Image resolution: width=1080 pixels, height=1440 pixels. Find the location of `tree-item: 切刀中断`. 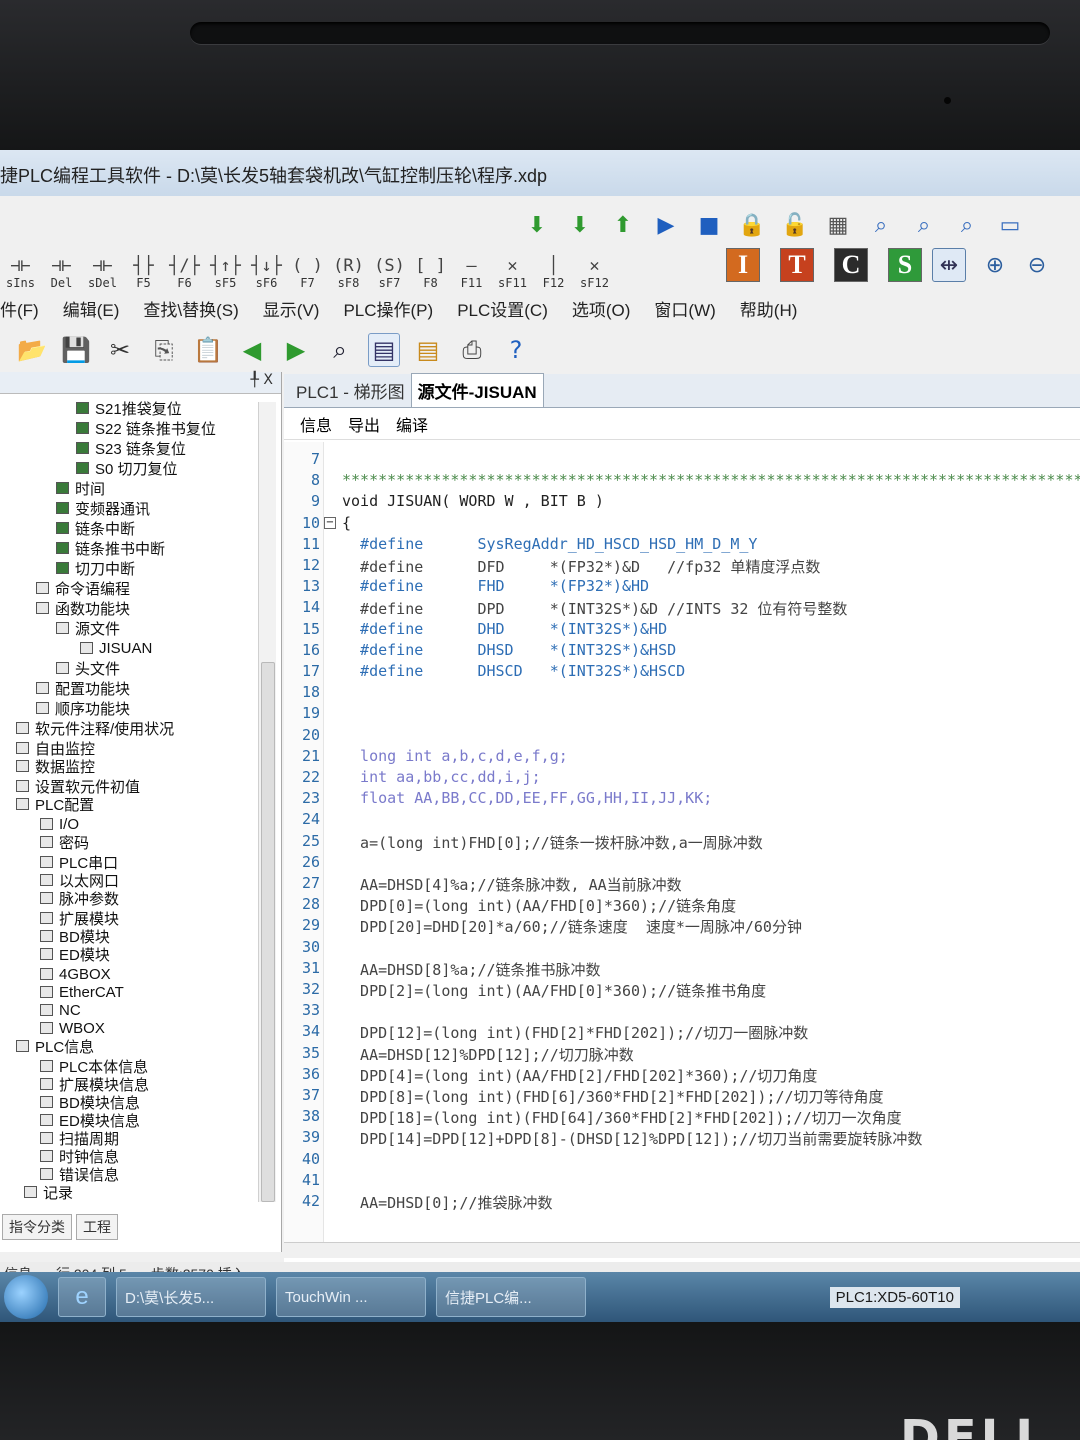

tree-item: 切刀中断 is located at coordinates (95, 568).